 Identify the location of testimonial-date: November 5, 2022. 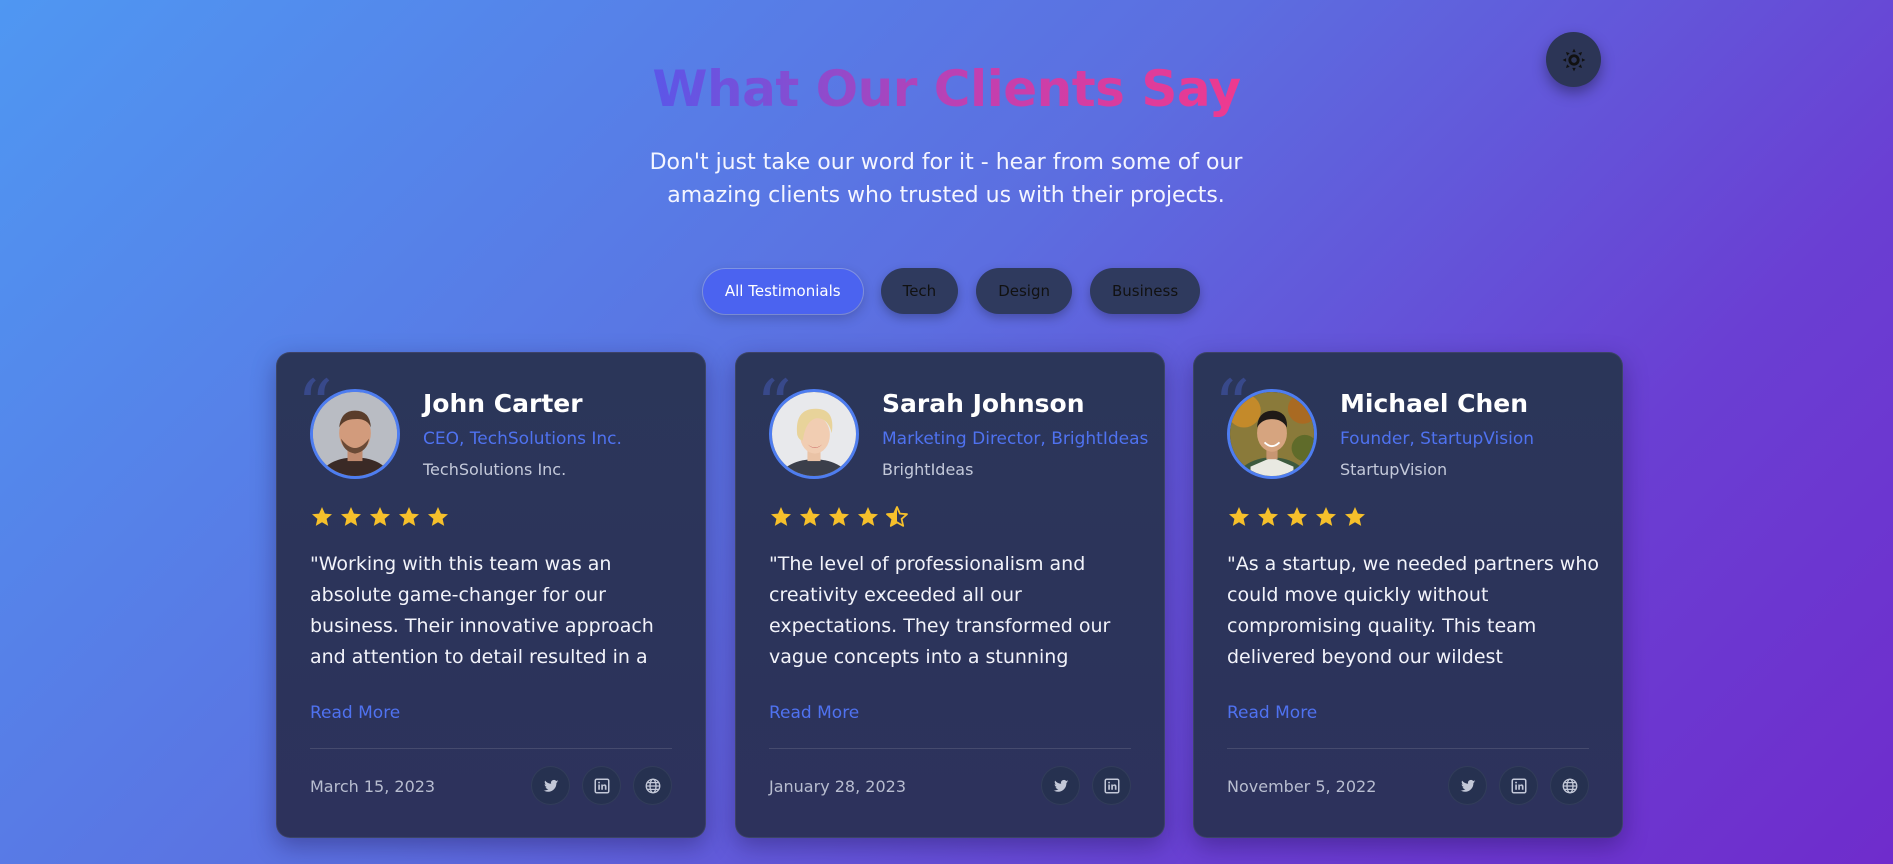
(1302, 786).